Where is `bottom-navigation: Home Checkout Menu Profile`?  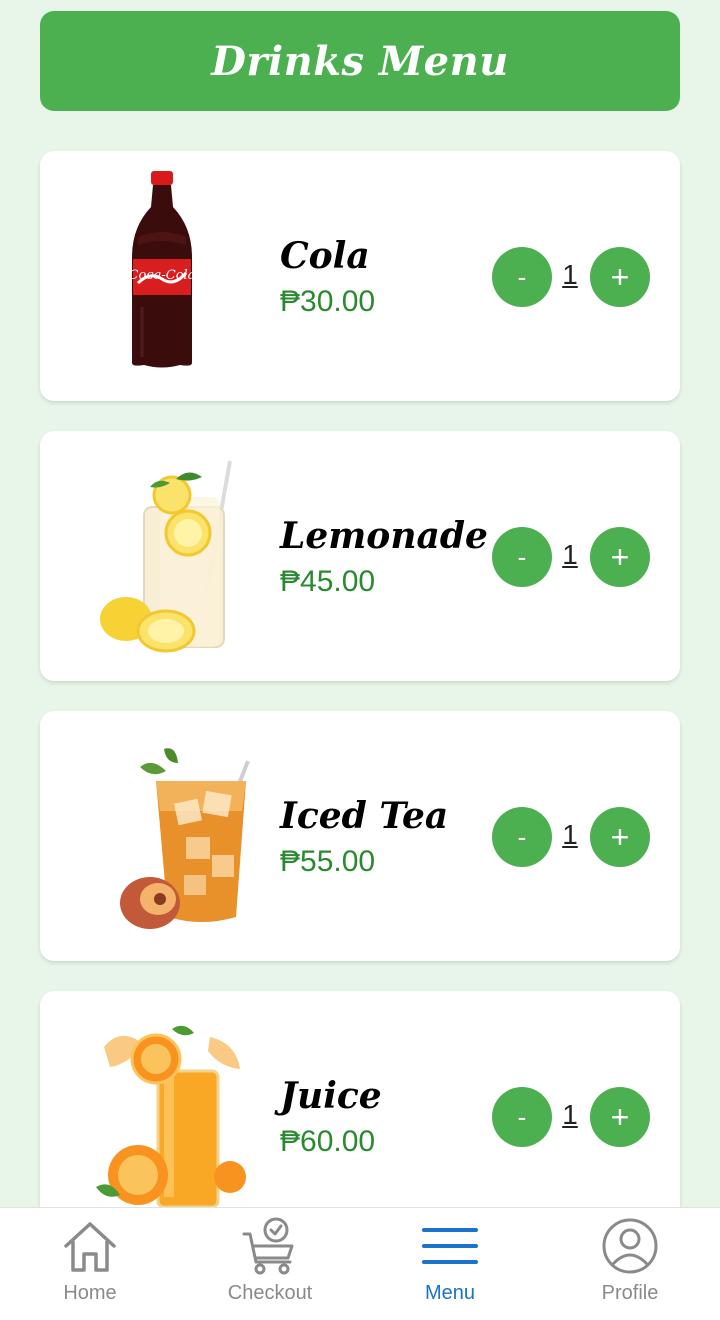 bottom-navigation: Home Checkout Menu Profile is located at coordinates (360, 1263).